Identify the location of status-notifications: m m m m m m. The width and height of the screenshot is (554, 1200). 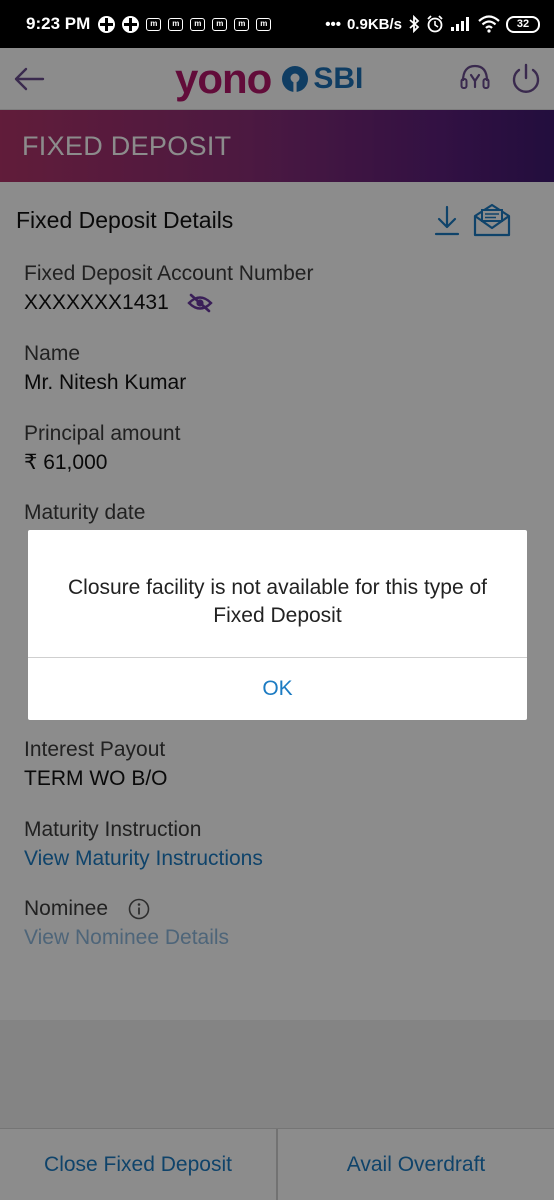
(185, 24).